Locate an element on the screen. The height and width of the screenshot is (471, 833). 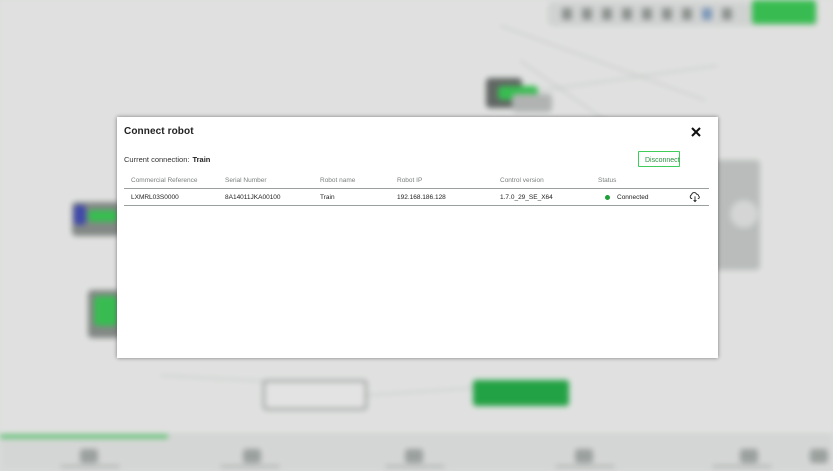
current-connection: Current connection: Train is located at coordinates (167, 159).